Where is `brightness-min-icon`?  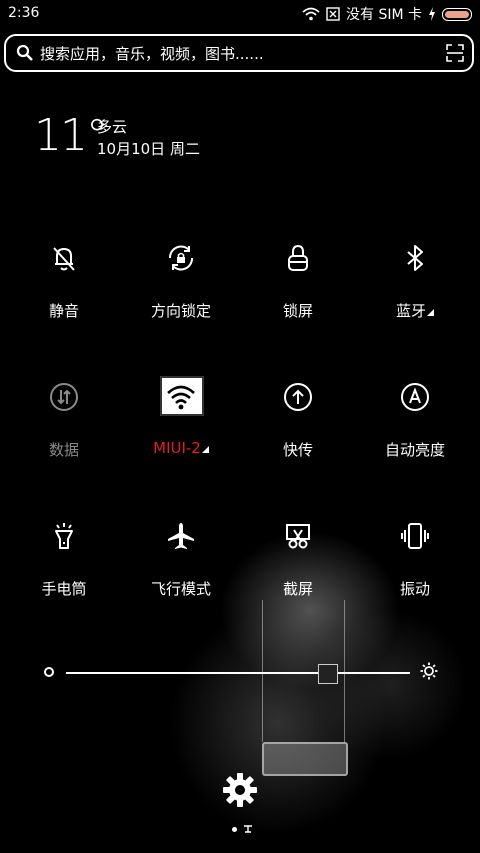 brightness-min-icon is located at coordinates (49, 672).